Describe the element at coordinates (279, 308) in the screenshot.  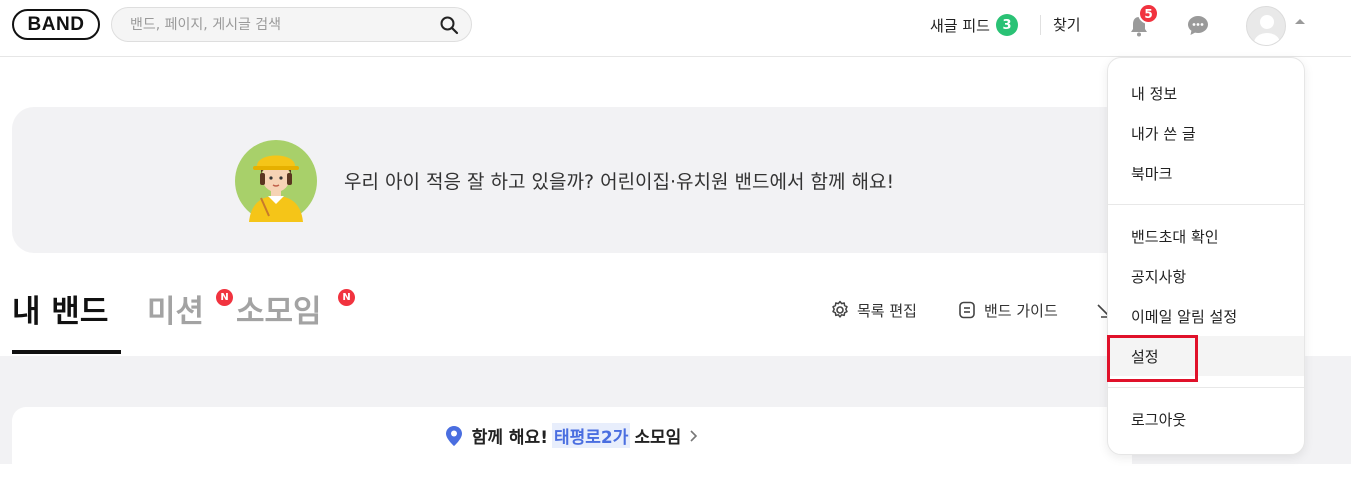
I see `tab-small-group: 소모임` at that location.